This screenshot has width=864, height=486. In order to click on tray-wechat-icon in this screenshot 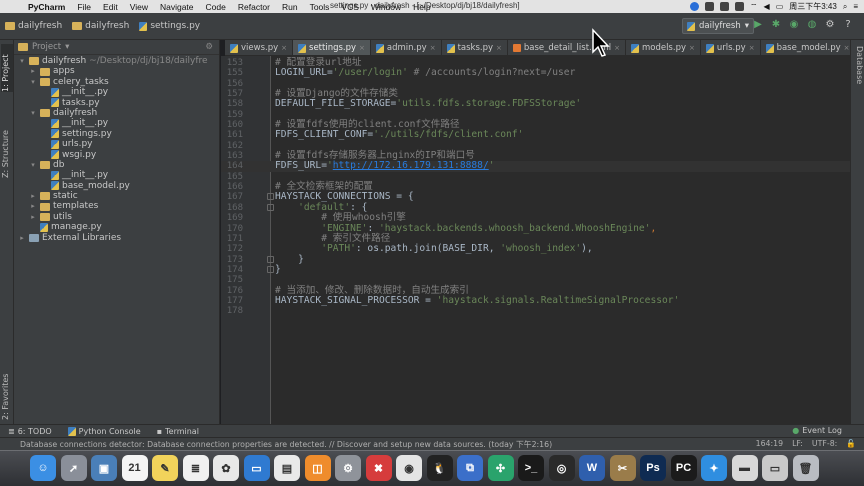, I will do `click(725, 6)`.